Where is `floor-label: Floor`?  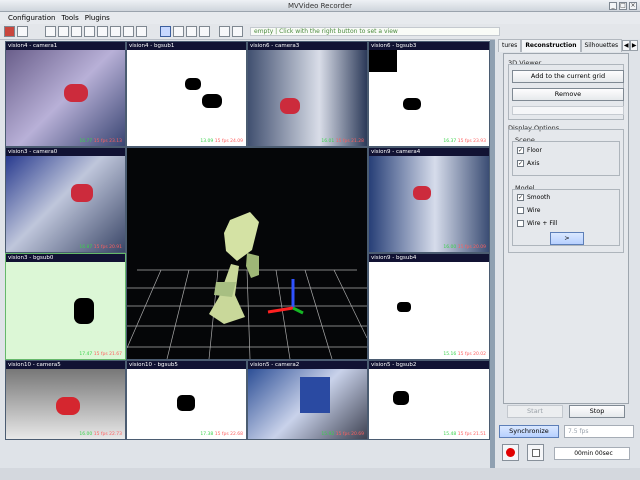 floor-label: Floor is located at coordinates (534, 150).